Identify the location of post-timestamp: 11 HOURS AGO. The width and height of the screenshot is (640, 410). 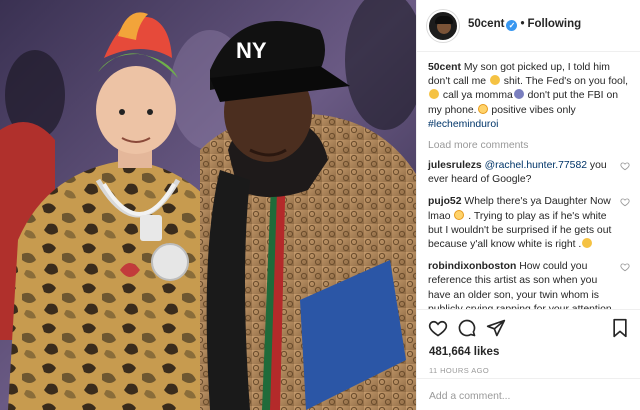
(459, 370).